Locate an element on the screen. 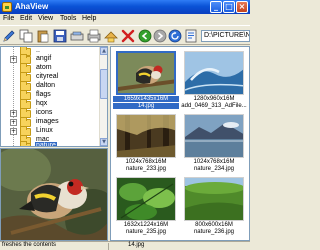 The width and height of the screenshot is (320, 250). tree-label: dalton is located at coordinates (46, 85).